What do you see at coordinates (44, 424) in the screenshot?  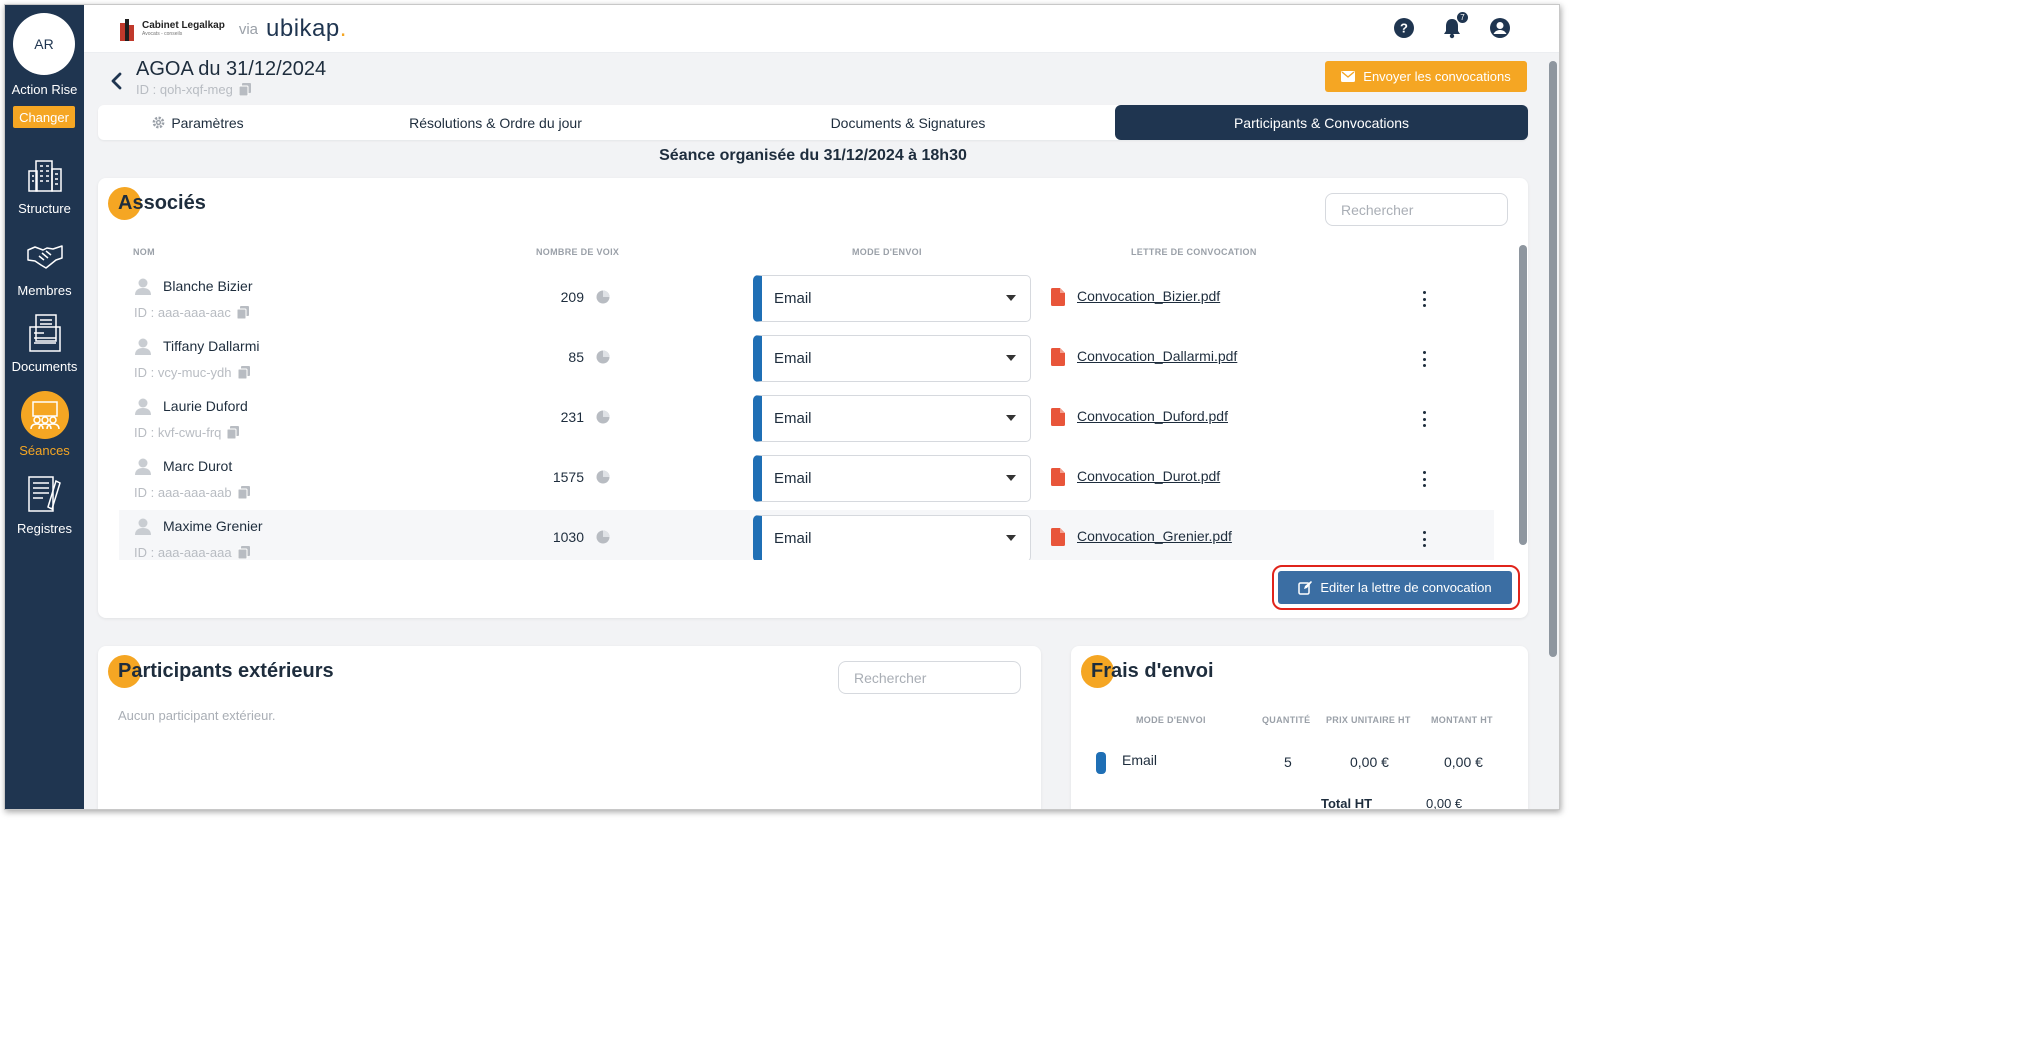 I see `sidebar-item-seances: Séances` at bounding box center [44, 424].